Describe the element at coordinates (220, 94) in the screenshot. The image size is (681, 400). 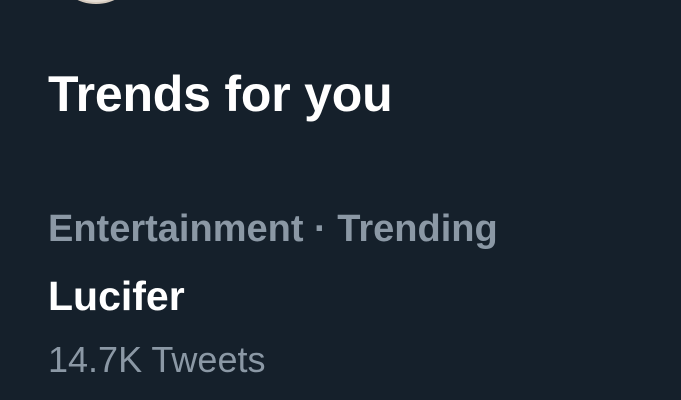
I see `section-title: Trends for you` at that location.